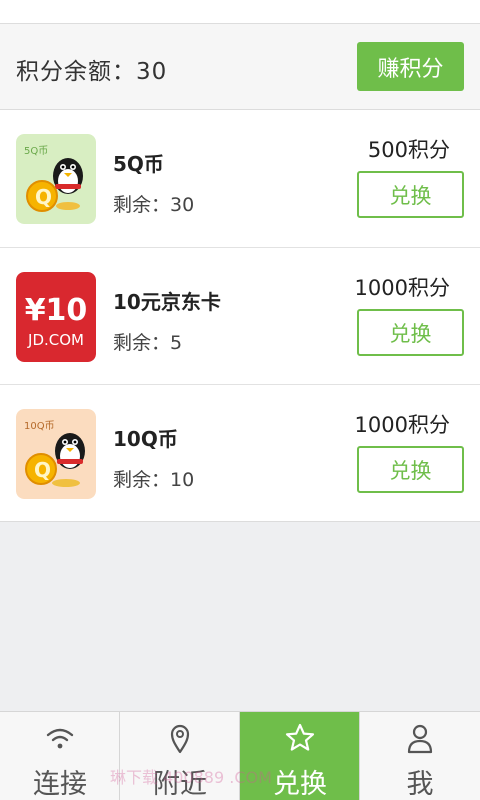  Describe the element at coordinates (420, 739) in the screenshot. I see `user-icon` at that location.